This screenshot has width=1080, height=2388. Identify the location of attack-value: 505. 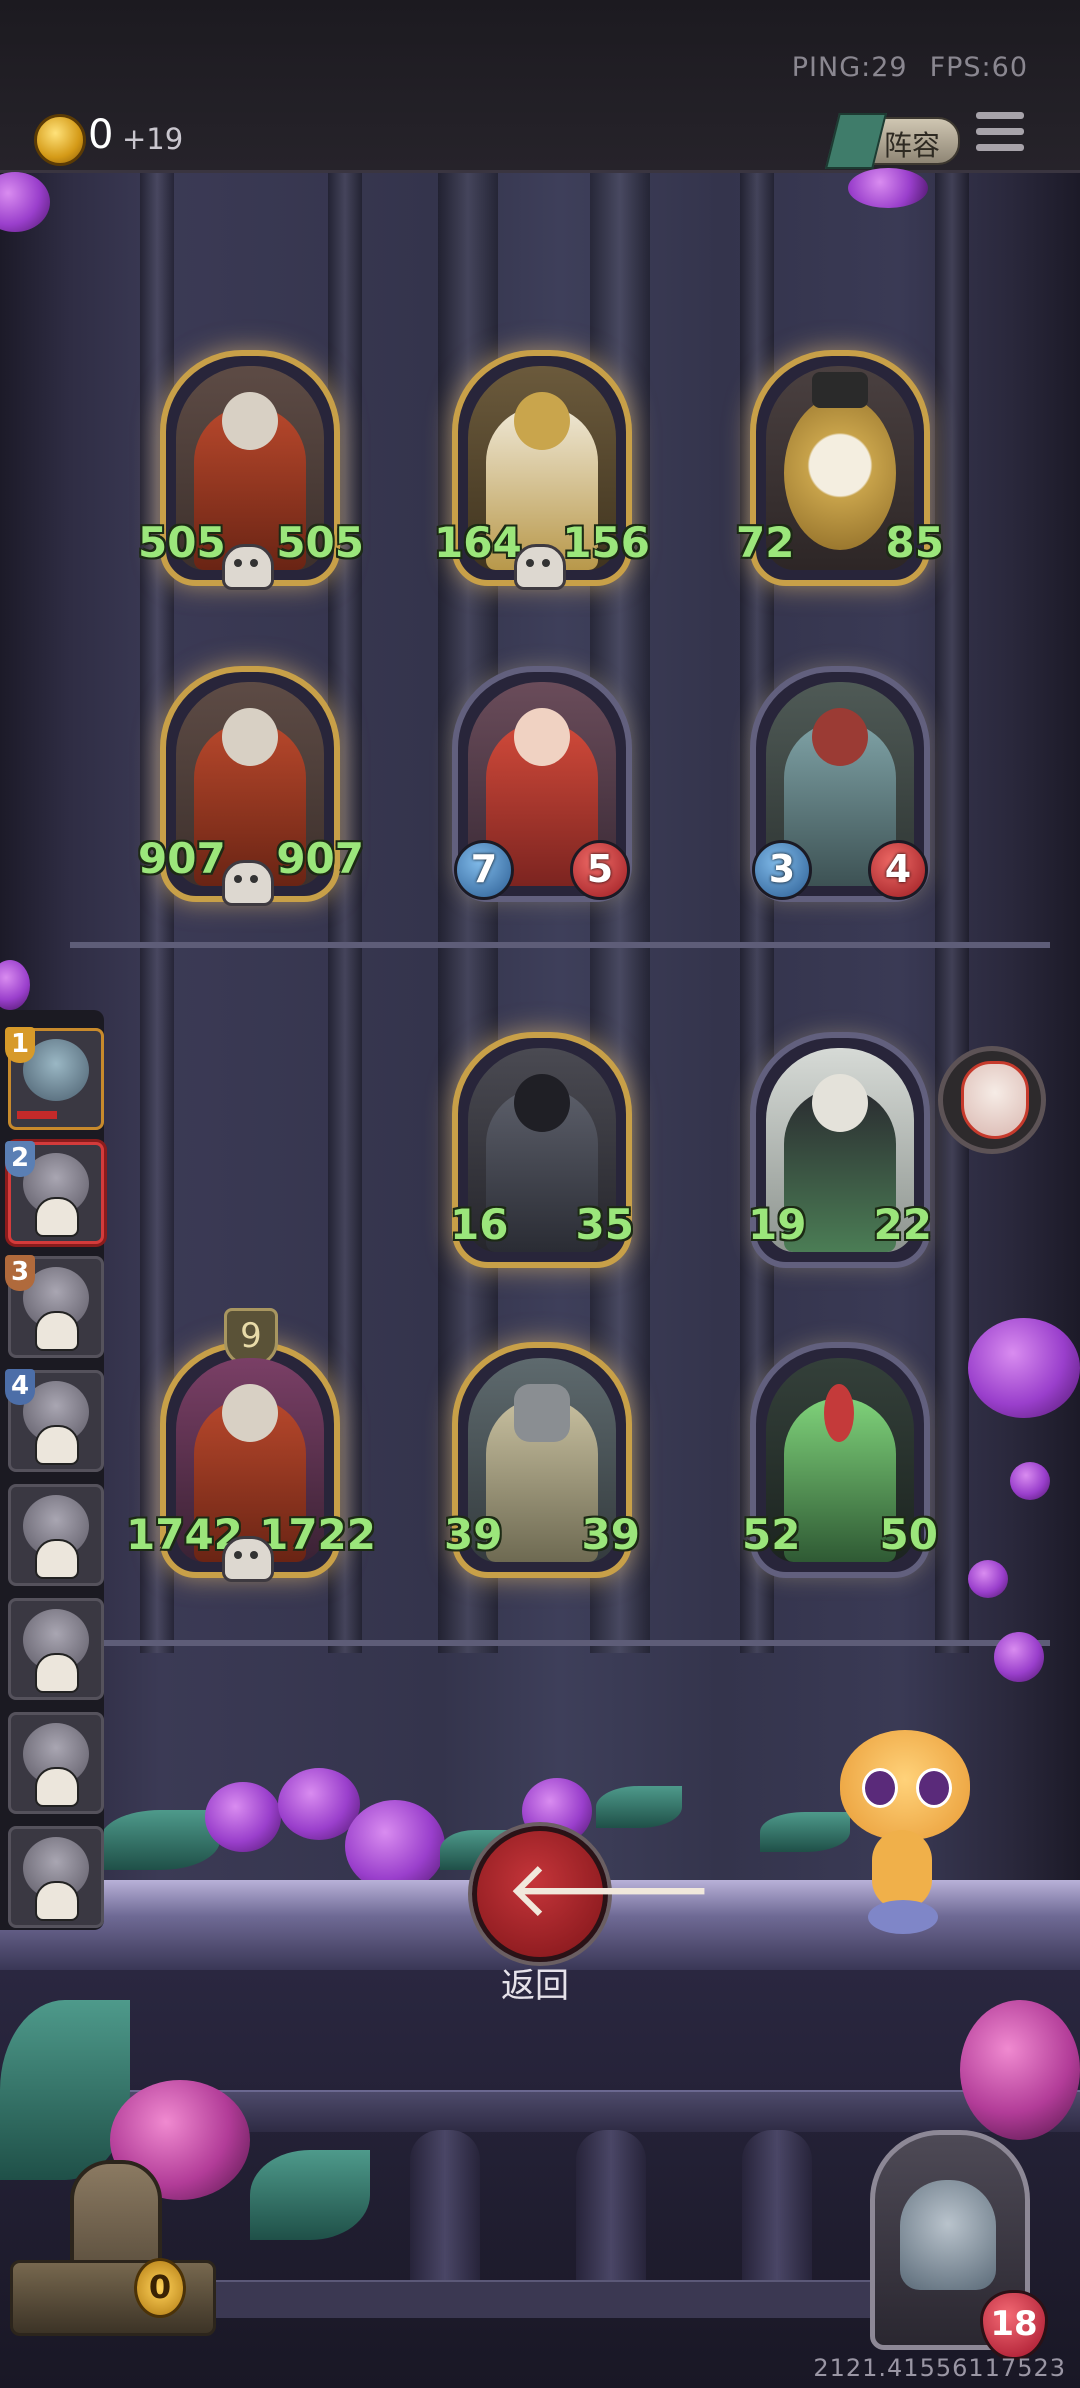
(182, 542).